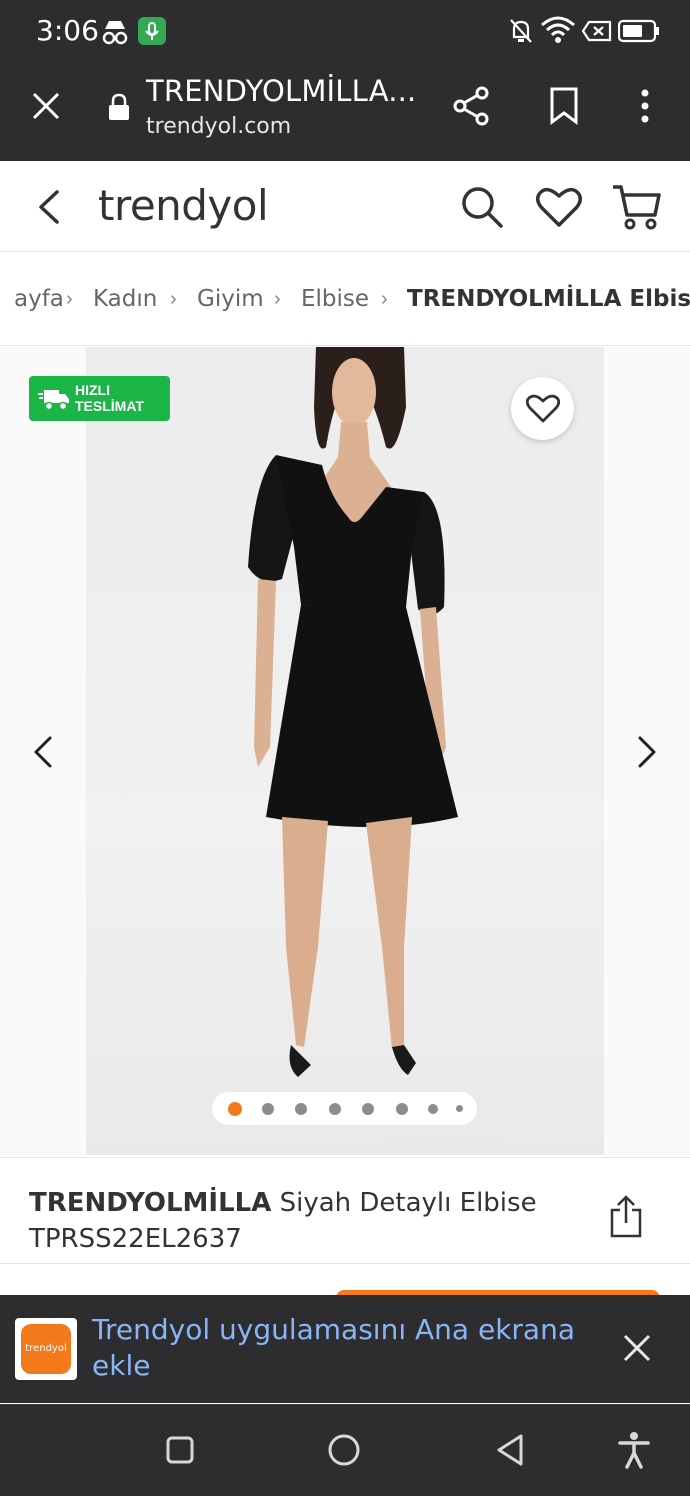 The image size is (690, 1496). What do you see at coordinates (564, 106) in the screenshot?
I see `bookmark-icon` at bounding box center [564, 106].